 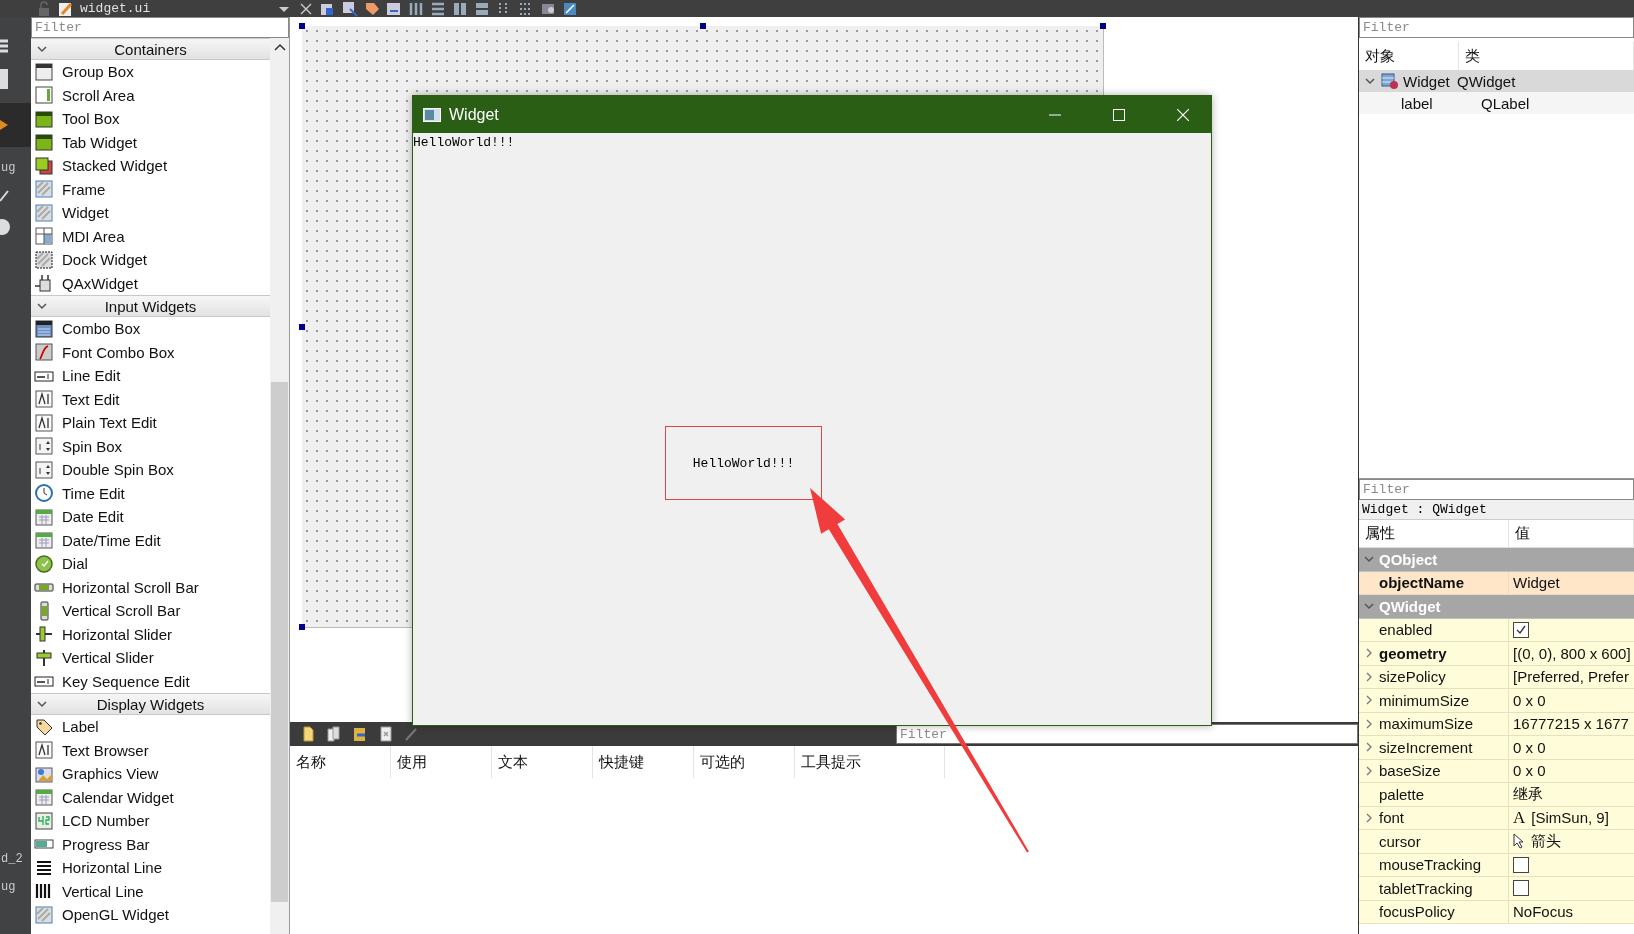 I want to click on property-row: minimumSize 0 x 0, so click(x=1496, y=701).